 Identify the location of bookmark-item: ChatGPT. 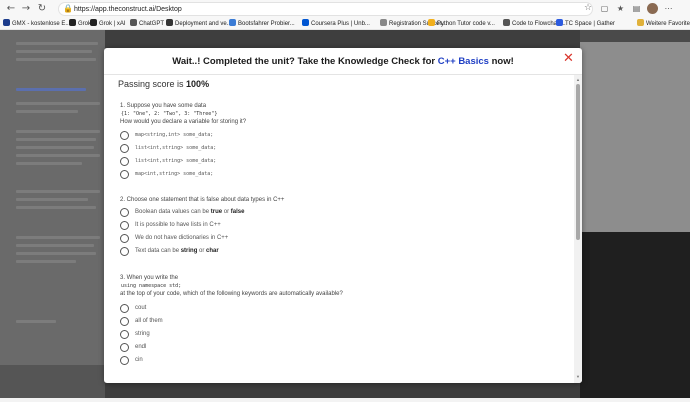
(147, 24).